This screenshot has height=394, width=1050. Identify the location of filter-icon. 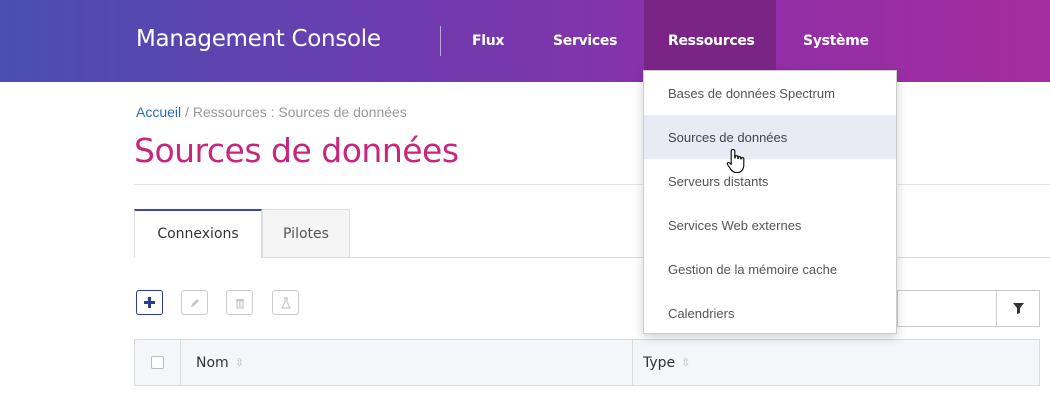
(1018, 308).